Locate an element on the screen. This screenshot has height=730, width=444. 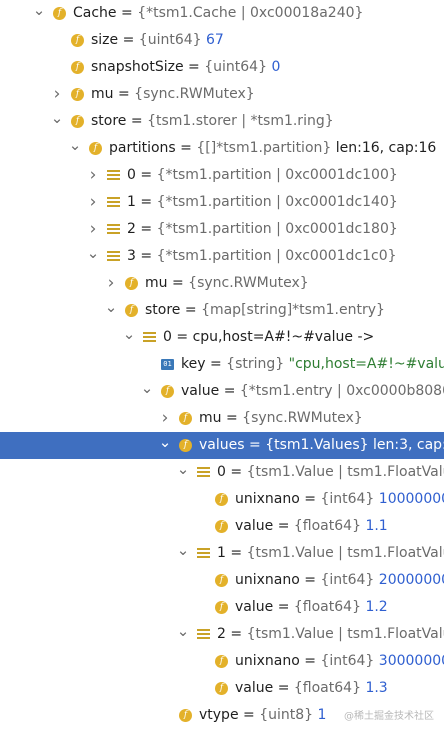
tree-row: › 0 = {*tsm1.partition | 0xc0001dc100} is located at coordinates (222, 175).